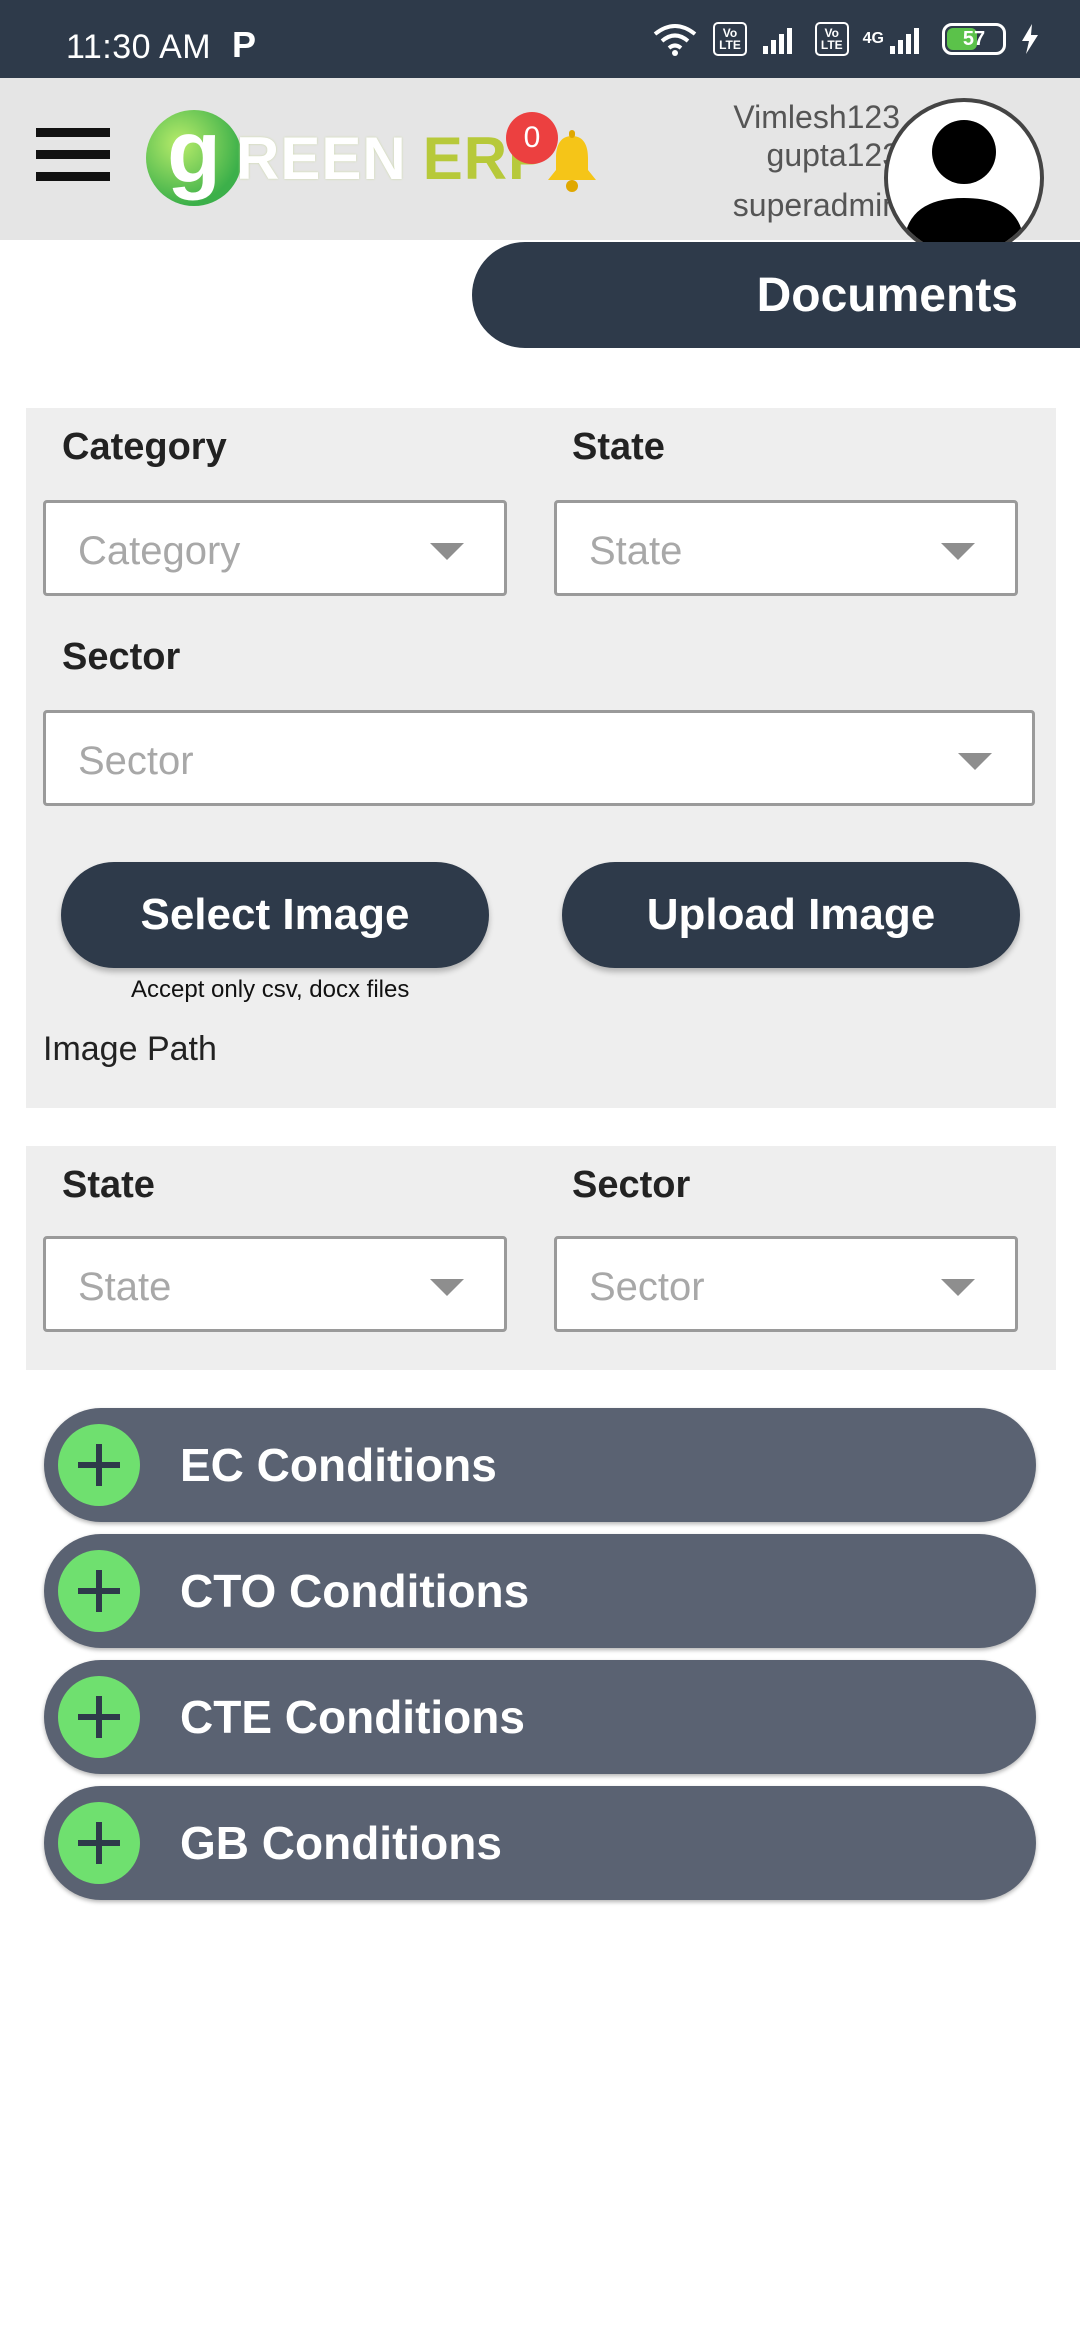 This screenshot has height=2340, width=1080. What do you see at coordinates (791, 915) in the screenshot?
I see `upload-image-button: Upload Image` at bounding box center [791, 915].